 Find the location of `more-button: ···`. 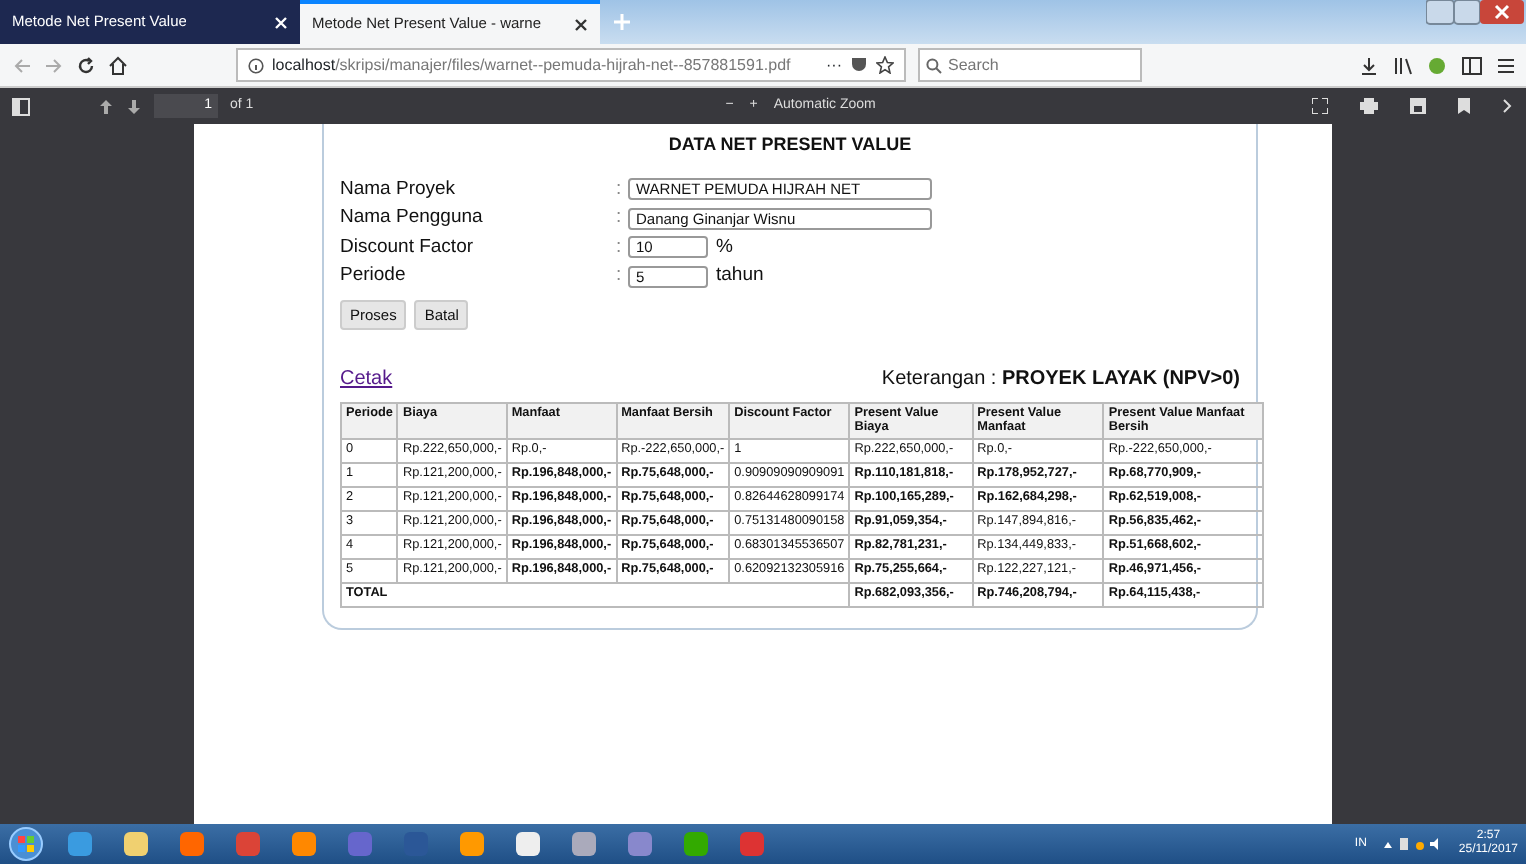

more-button: ··· is located at coordinates (834, 65).